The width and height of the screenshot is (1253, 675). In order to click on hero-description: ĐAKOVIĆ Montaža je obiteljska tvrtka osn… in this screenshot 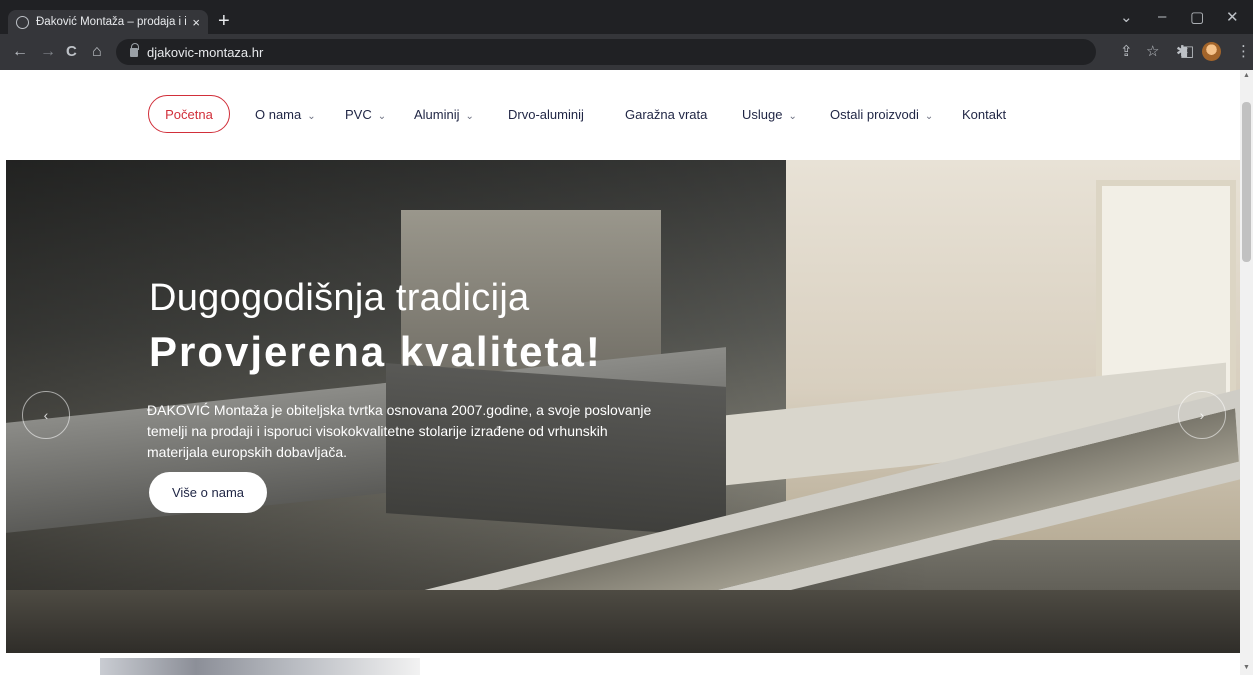, I will do `click(399, 431)`.